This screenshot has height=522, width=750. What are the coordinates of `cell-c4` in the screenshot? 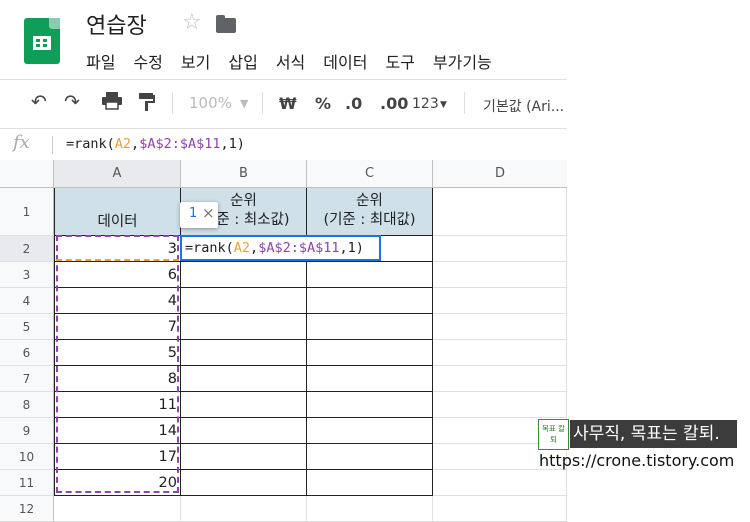 It's located at (370, 301).